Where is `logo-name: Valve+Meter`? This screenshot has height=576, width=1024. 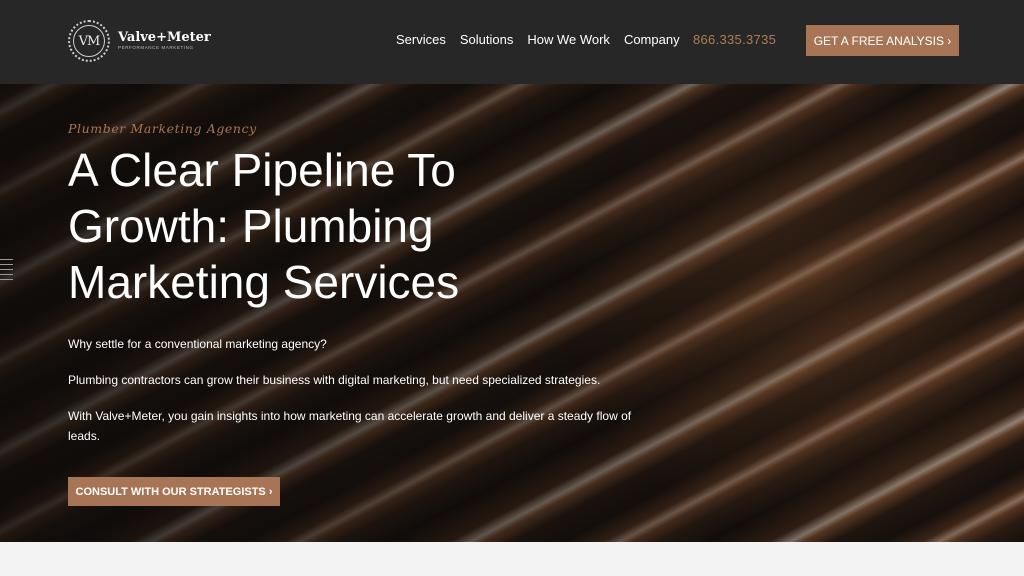 logo-name: Valve+Meter is located at coordinates (164, 38).